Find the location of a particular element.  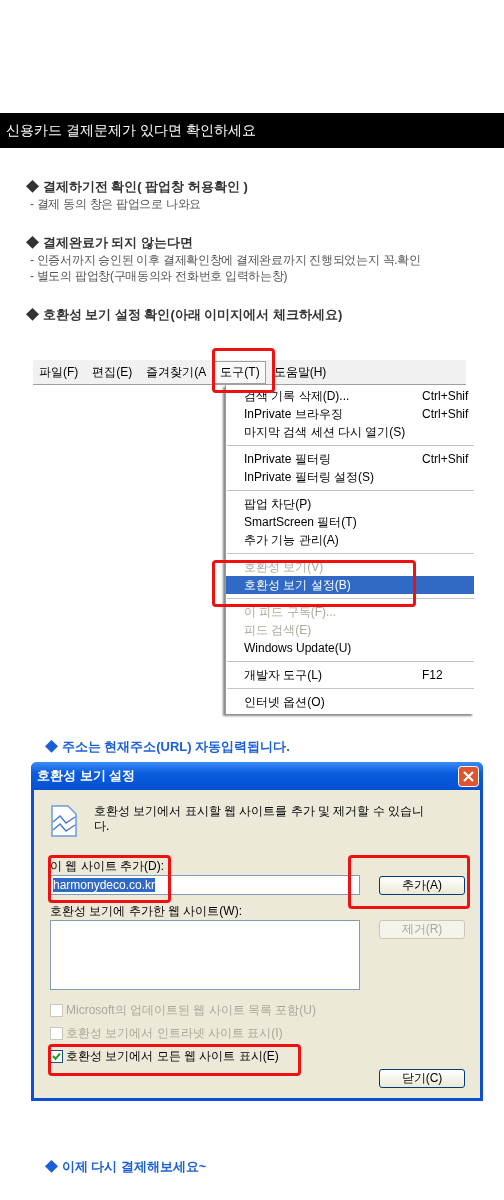

menu-bar-item: 즐겨찾기(A is located at coordinates (176, 372).